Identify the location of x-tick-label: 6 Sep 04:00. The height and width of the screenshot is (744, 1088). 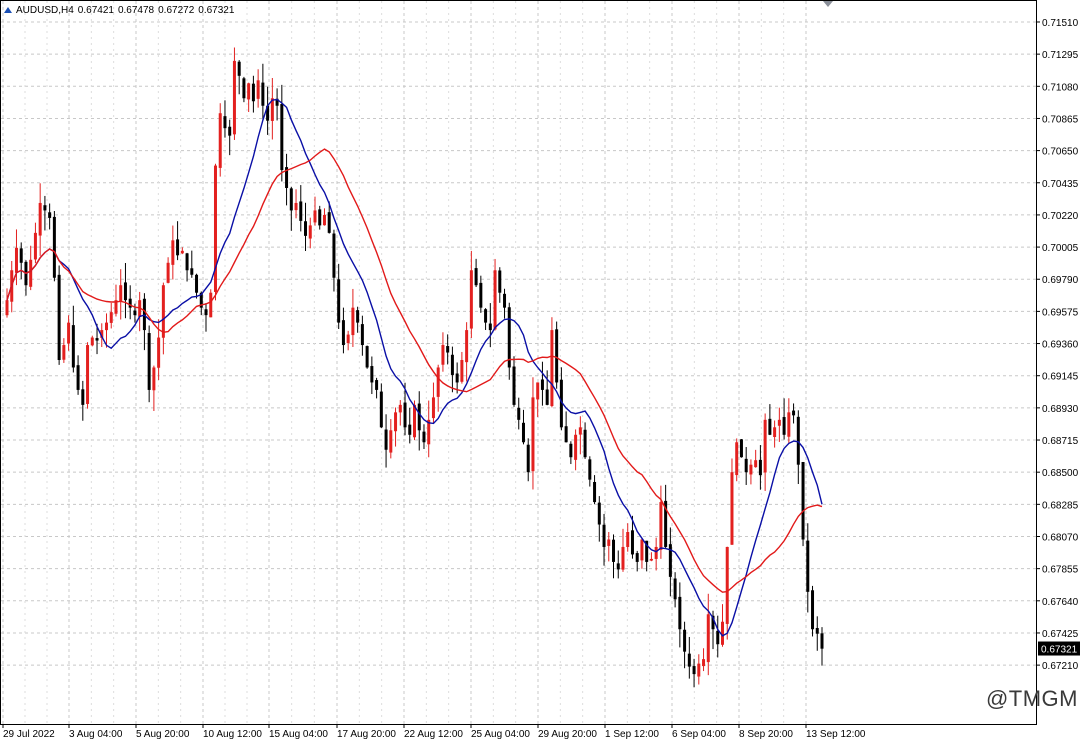
(699, 734).